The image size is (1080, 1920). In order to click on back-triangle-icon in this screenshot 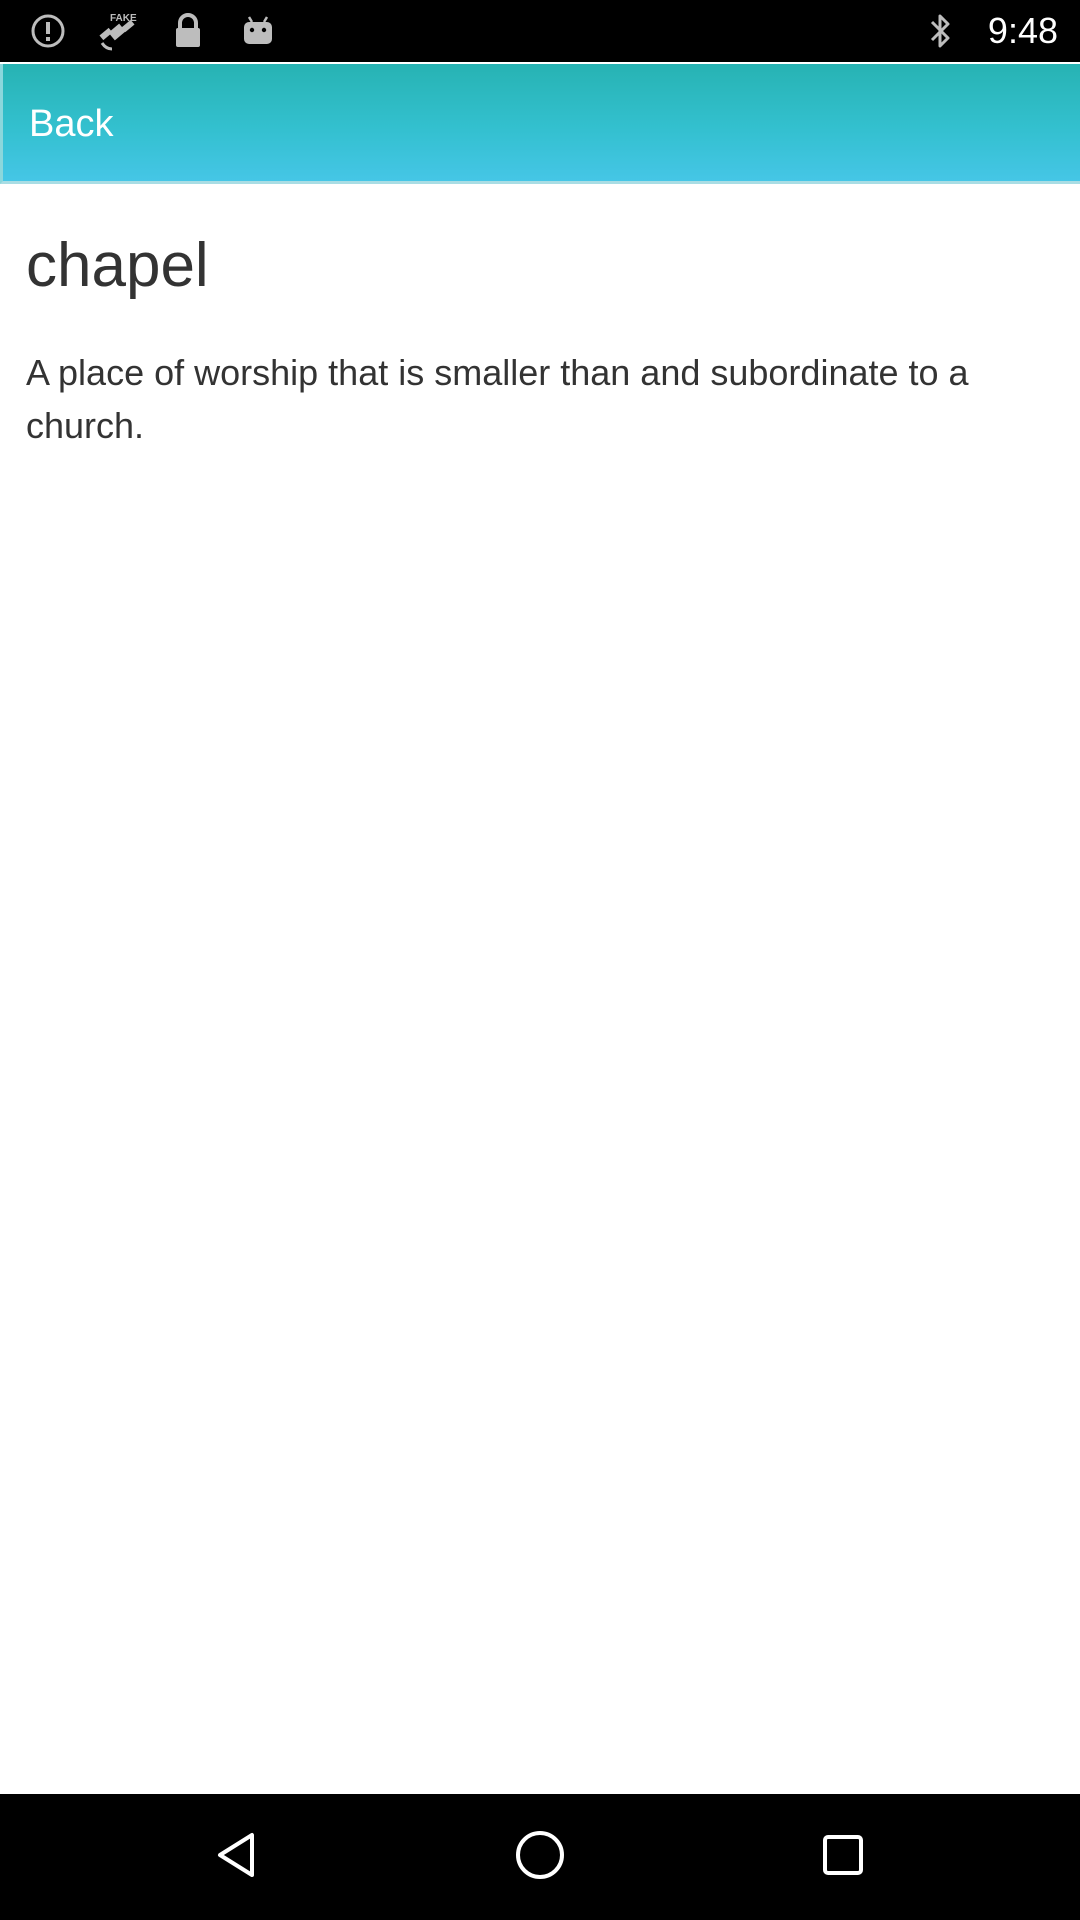, I will do `click(236, 1857)`.